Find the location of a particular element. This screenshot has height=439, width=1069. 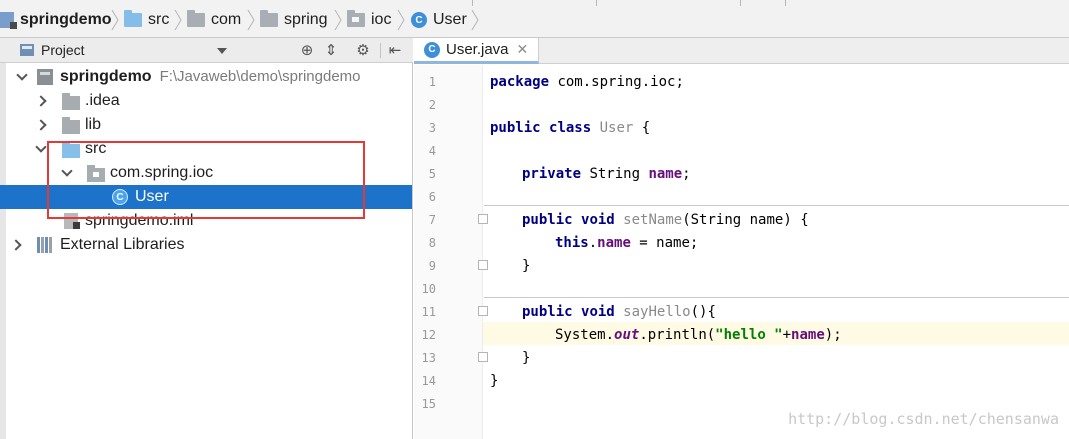

tree-item-label: External Libraries is located at coordinates (122, 244).